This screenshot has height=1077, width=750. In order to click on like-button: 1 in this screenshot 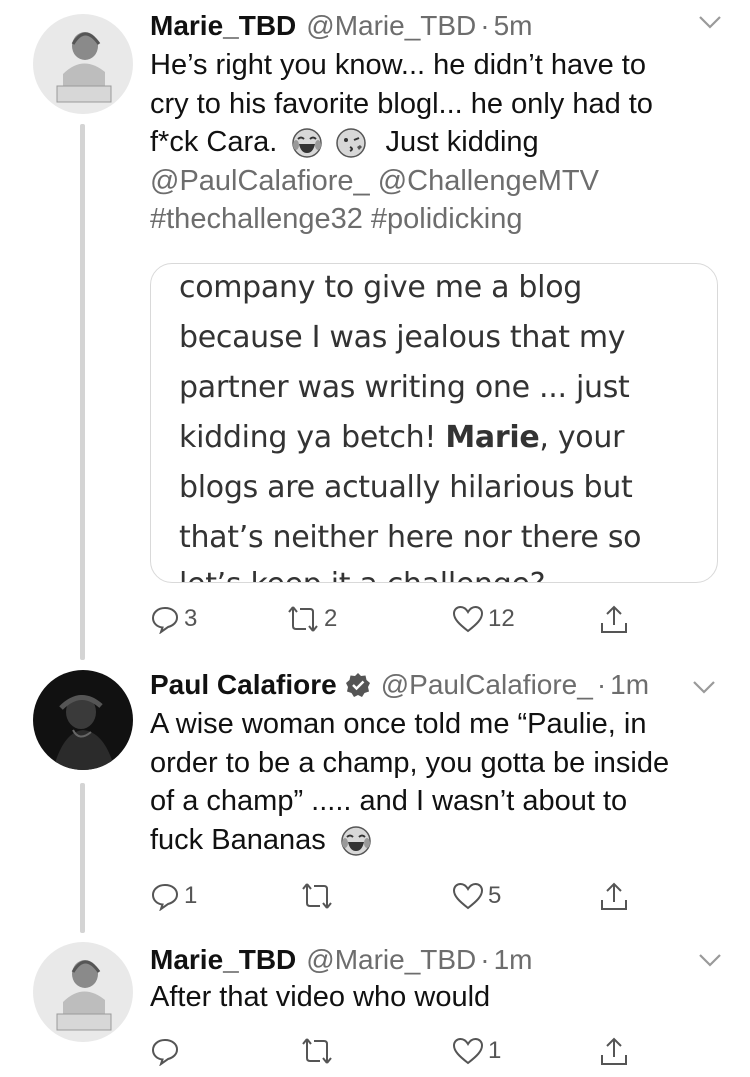, I will do `click(476, 1051)`.